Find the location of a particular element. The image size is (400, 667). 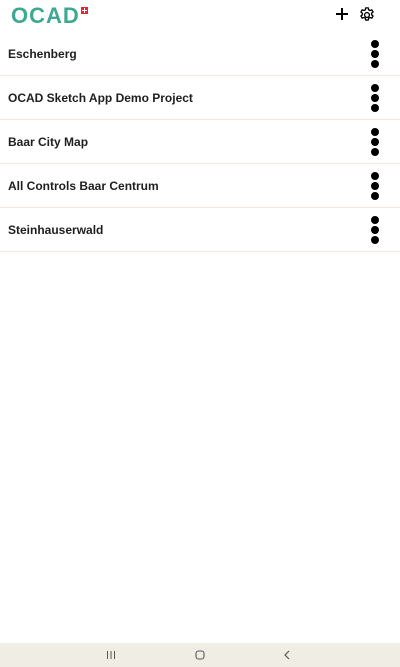

gear-icon is located at coordinates (367, 14).